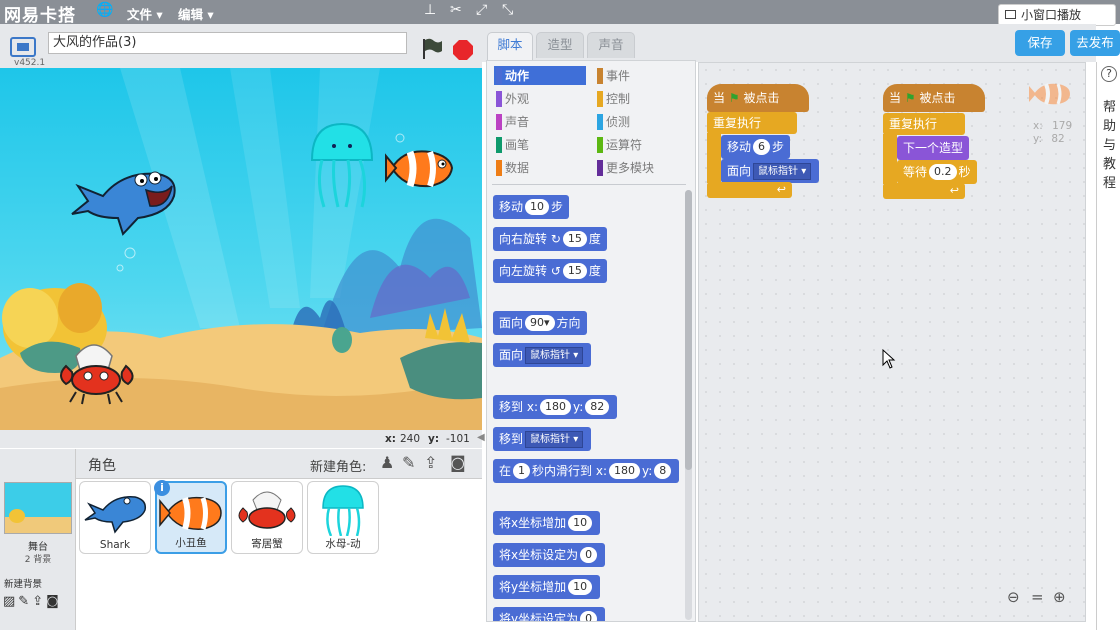  Describe the element at coordinates (124, 196) in the screenshot. I see `sprite-shark-on-stage` at that location.